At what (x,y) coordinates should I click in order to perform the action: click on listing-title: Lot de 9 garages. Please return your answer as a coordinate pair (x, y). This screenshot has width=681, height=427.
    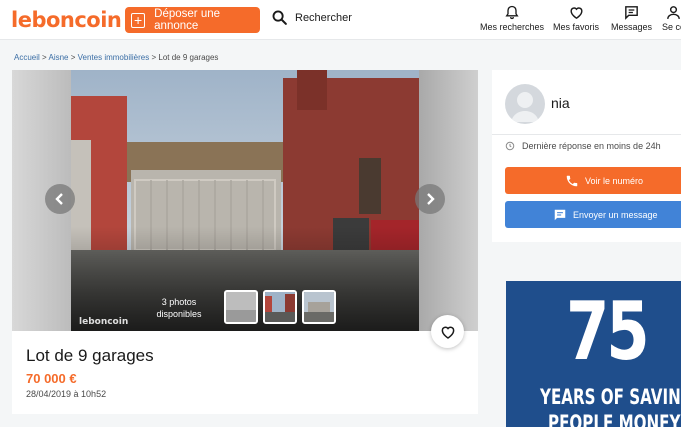
    Looking at the image, I should click on (90, 355).